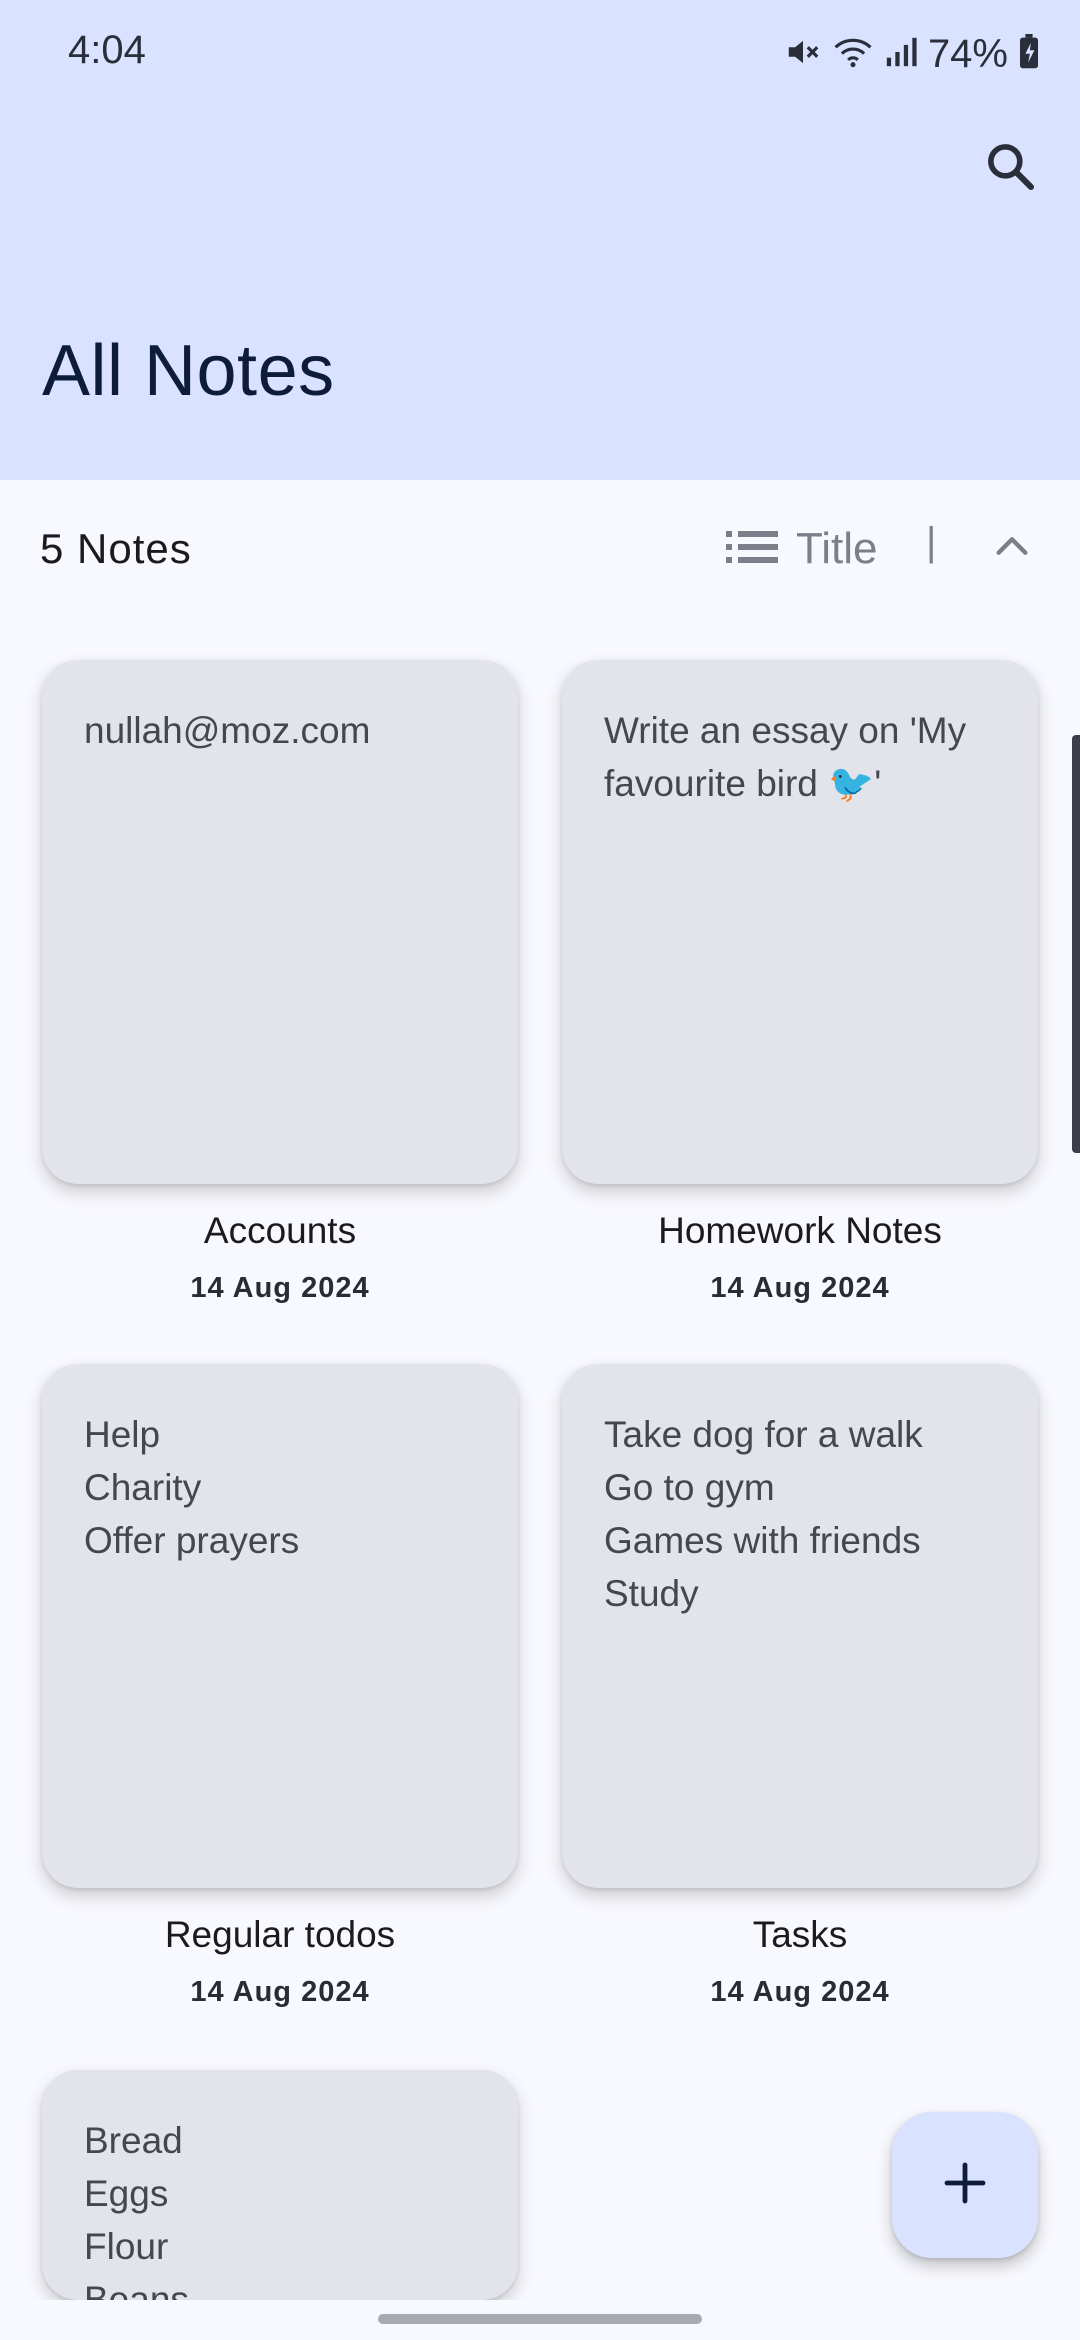 The width and height of the screenshot is (1080, 2340). Describe the element at coordinates (280, 2185) in the screenshot. I see `note-card-groceries: Bread Eggs Flour Beans` at that location.